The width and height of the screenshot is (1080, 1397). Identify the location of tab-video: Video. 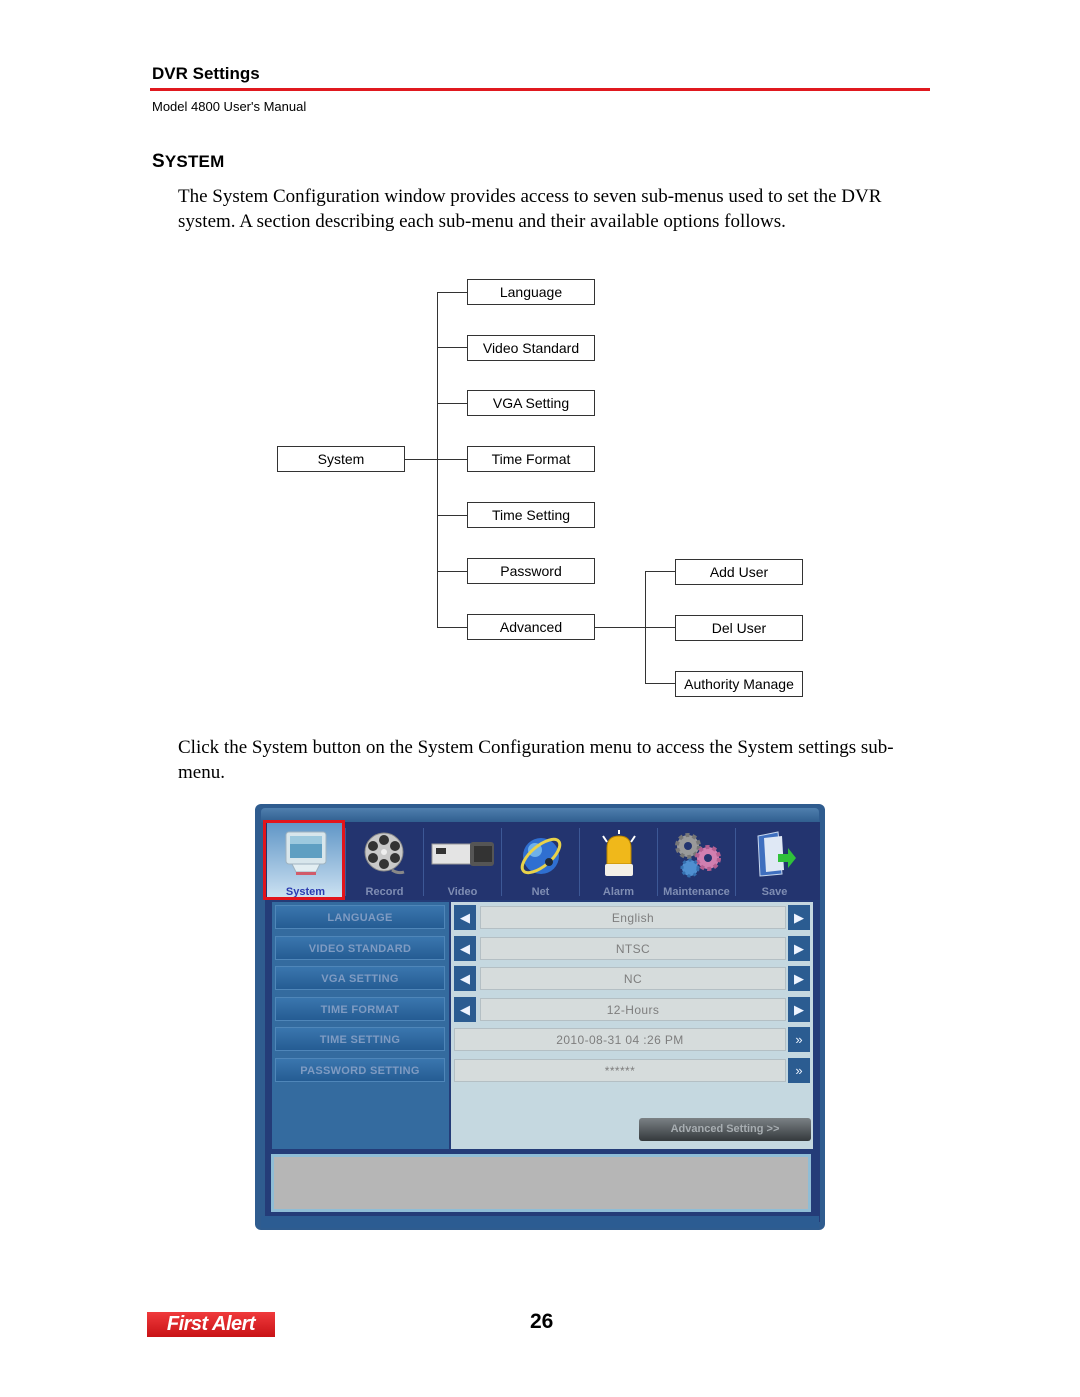
(462, 861).